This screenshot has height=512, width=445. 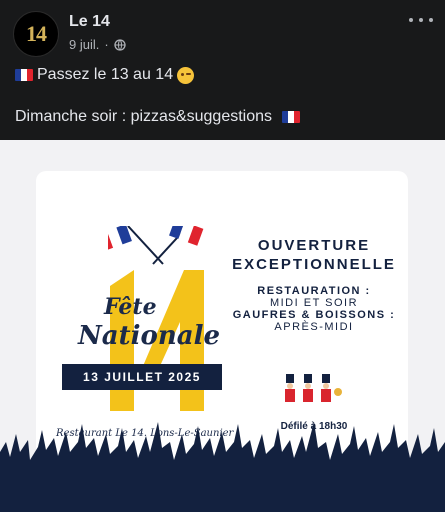 What do you see at coordinates (222, 30) in the screenshot?
I see `post-header: 14 Le 14 9 juil. ·` at bounding box center [222, 30].